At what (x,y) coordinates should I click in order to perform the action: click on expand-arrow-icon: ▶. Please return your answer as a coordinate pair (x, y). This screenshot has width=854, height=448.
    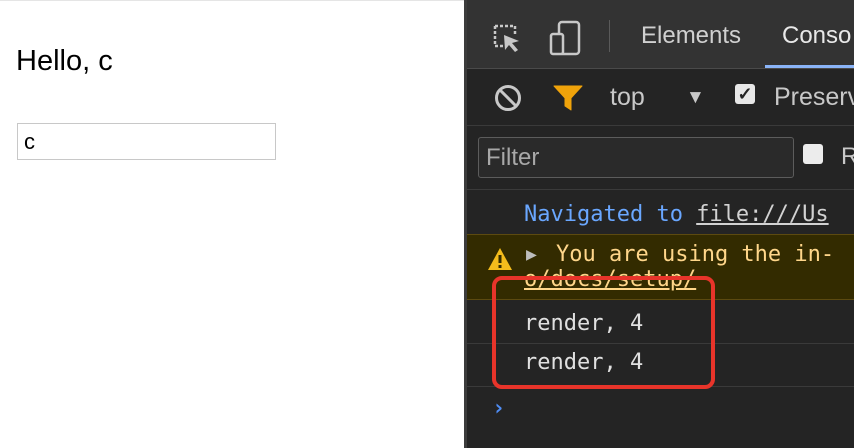
    Looking at the image, I should click on (531, 254).